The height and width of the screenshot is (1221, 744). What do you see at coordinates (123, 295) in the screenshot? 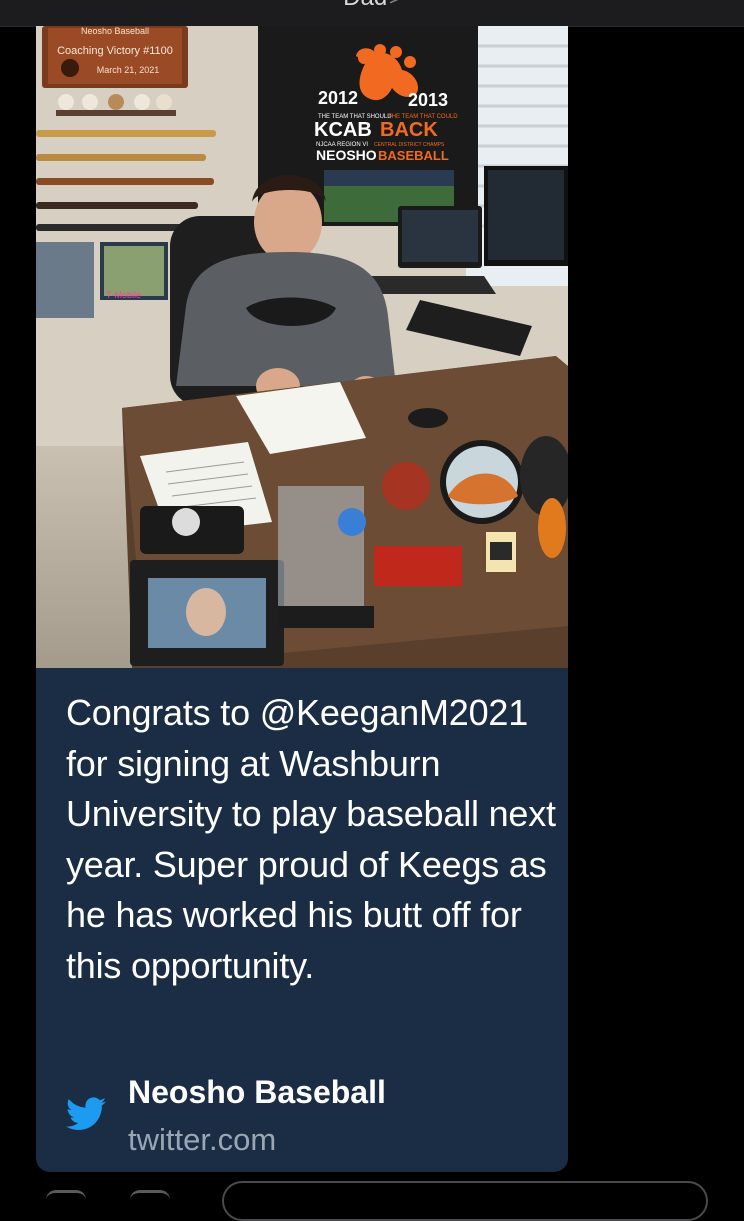
I see `svg-text: T·Mobile` at bounding box center [123, 295].